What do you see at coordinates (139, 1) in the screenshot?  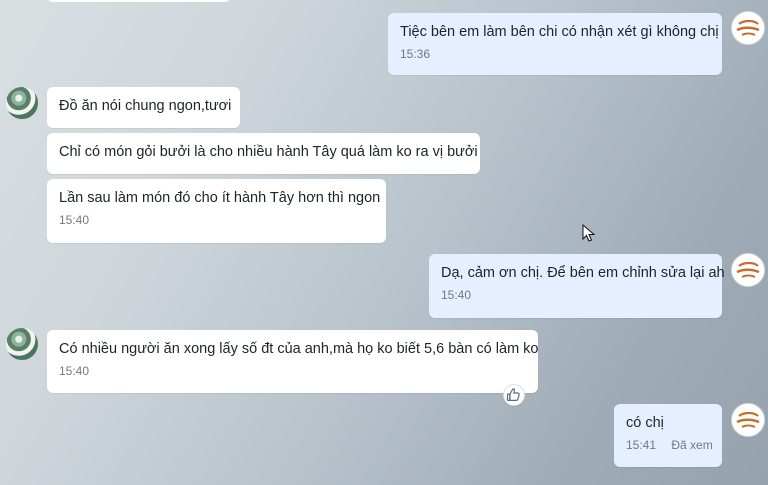 I see `previous-message-fragment` at bounding box center [139, 1].